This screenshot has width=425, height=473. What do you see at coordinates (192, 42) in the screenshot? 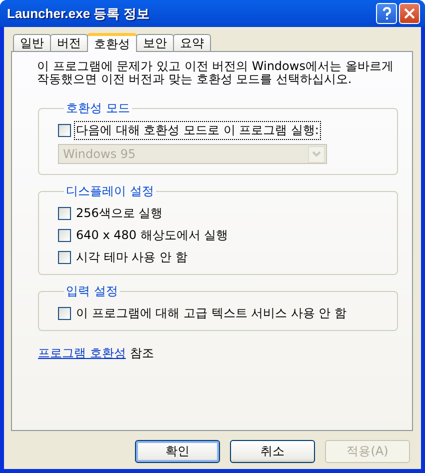
I see `tab: 요약` at bounding box center [192, 42].